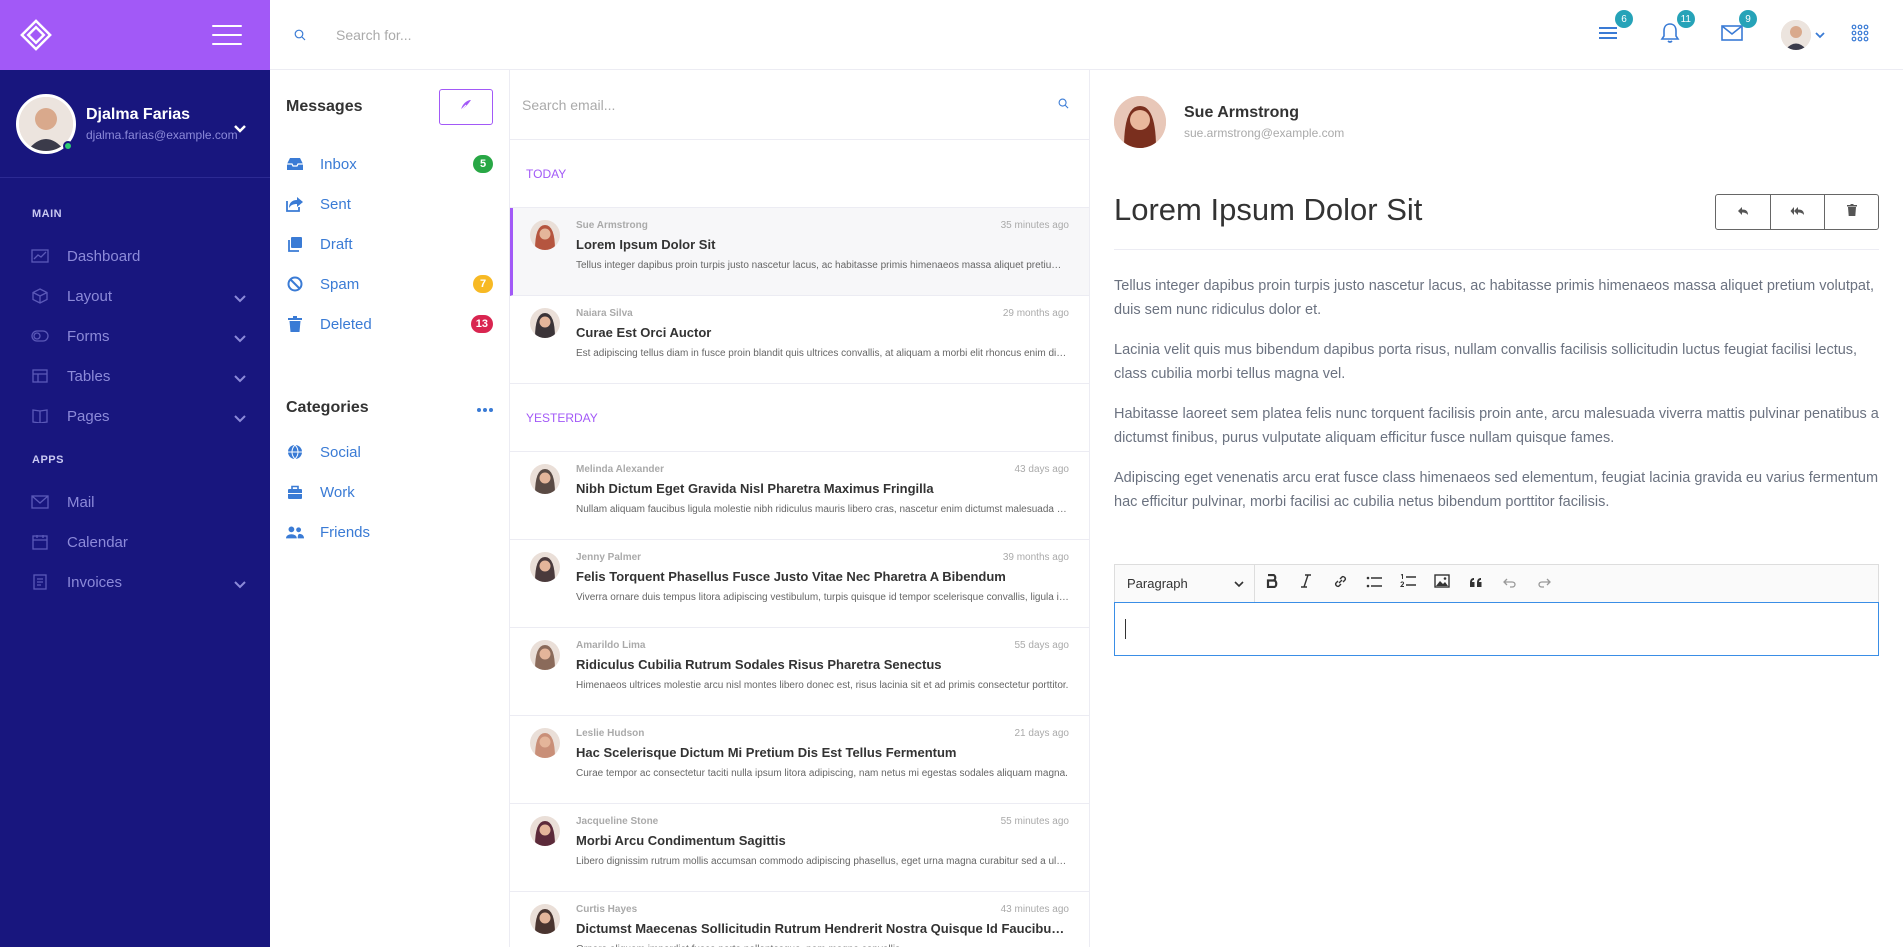 This screenshot has width=1903, height=947. What do you see at coordinates (135, 542) in the screenshot?
I see `sidebar-item-calendar: Calendar` at bounding box center [135, 542].